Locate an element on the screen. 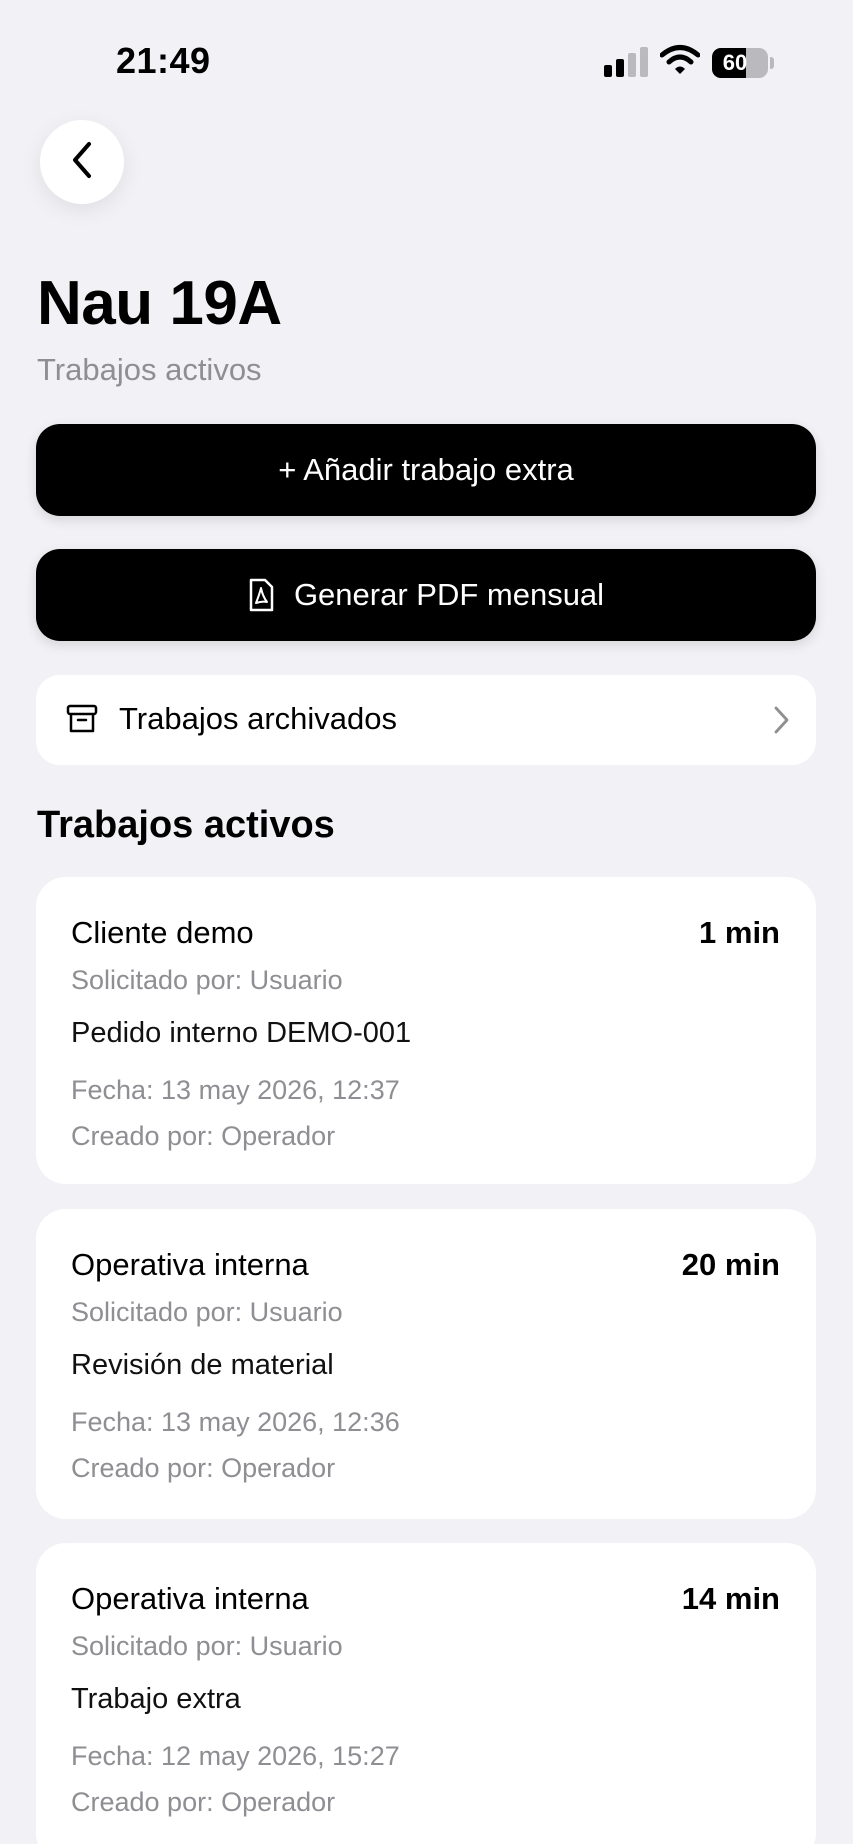  battery-icon: 60 is located at coordinates (740, 63).